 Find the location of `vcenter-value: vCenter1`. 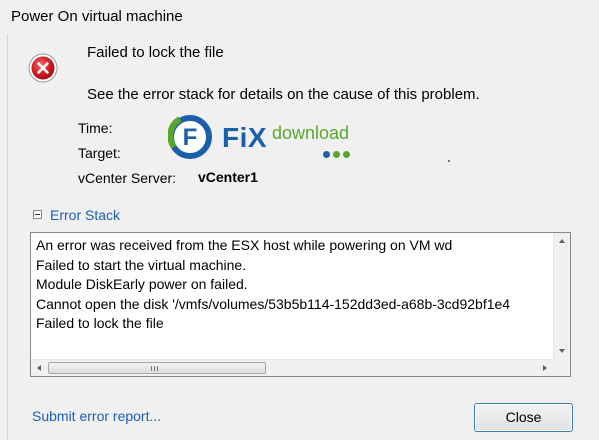

vcenter-value: vCenter1 is located at coordinates (228, 177).